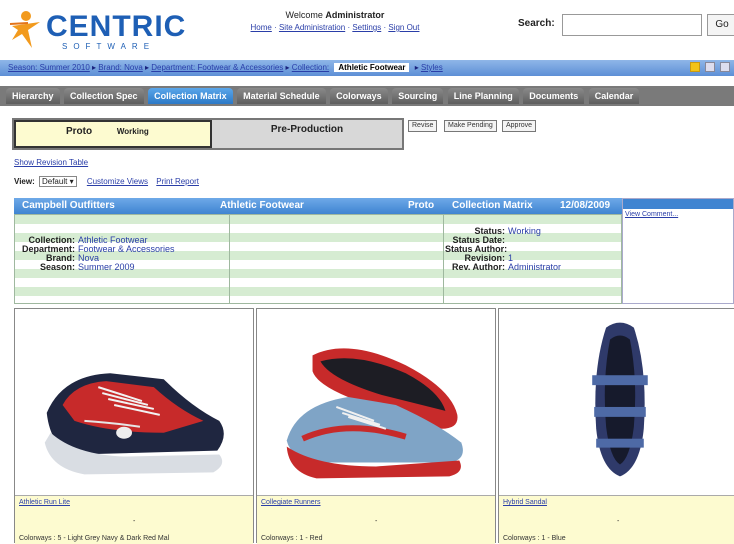 The height and width of the screenshot is (544, 734). What do you see at coordinates (585, 205) in the screenshot?
I see `matrix-date: 12/08/2009` at bounding box center [585, 205].